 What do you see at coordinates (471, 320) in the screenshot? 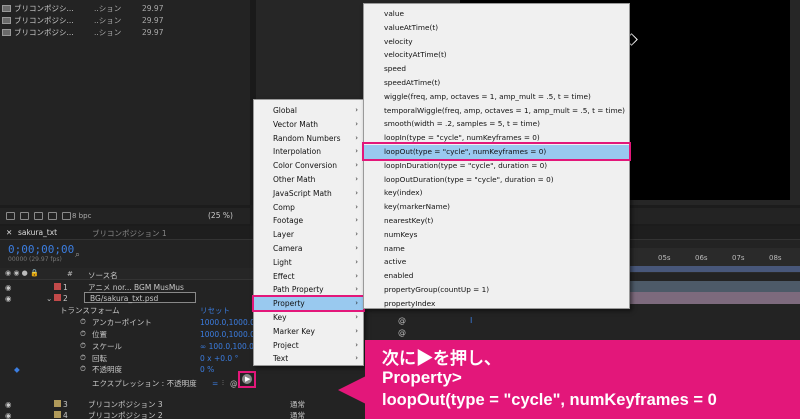
I see `playhead-marker-icon: I` at bounding box center [471, 320].